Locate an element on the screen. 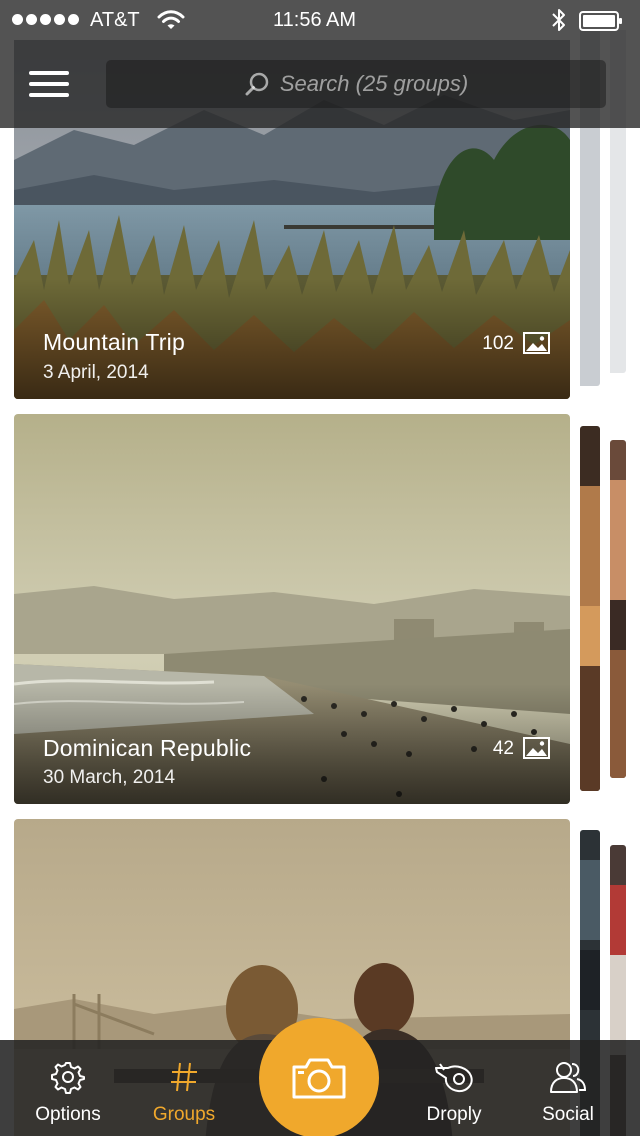  group-title: Mountain Trip is located at coordinates (114, 342).